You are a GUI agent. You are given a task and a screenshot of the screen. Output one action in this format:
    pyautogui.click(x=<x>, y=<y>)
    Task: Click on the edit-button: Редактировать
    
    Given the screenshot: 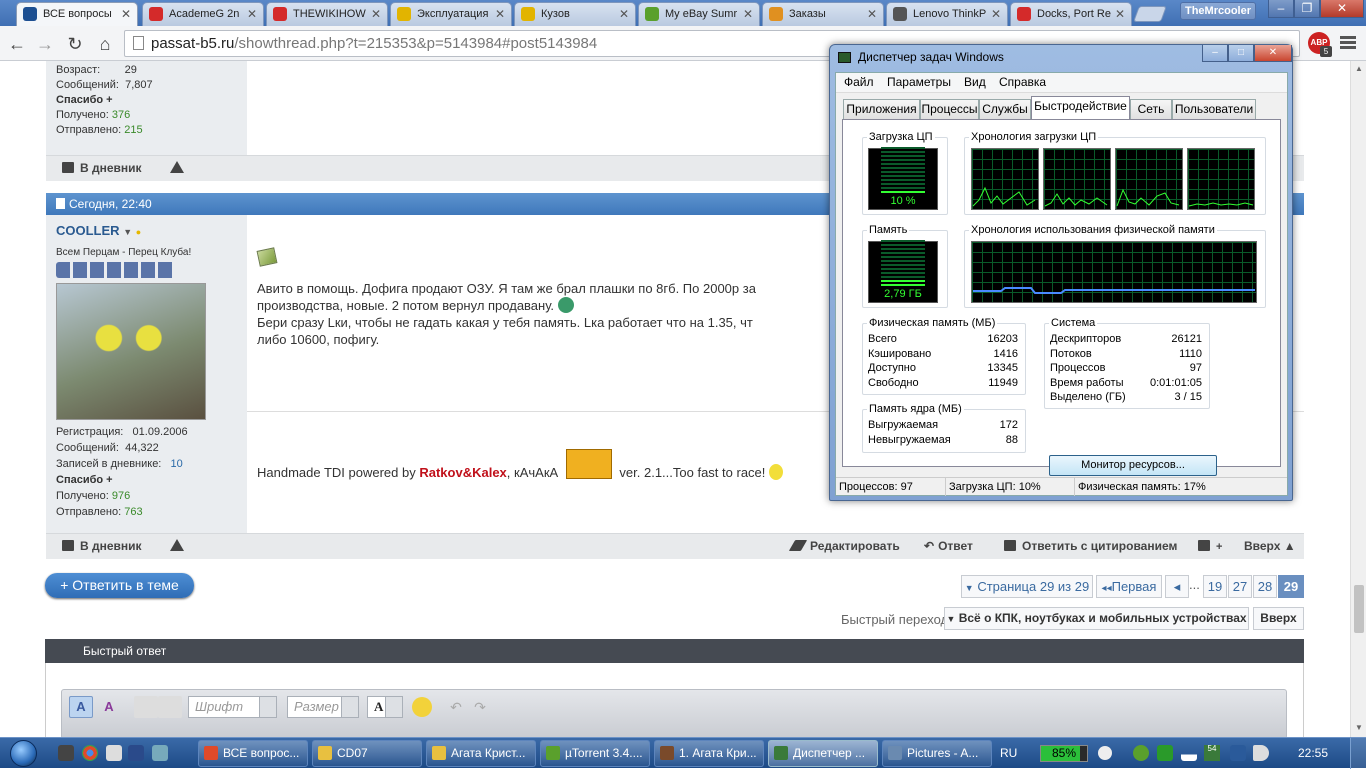 What is the action you would take?
    pyautogui.click(x=844, y=546)
    